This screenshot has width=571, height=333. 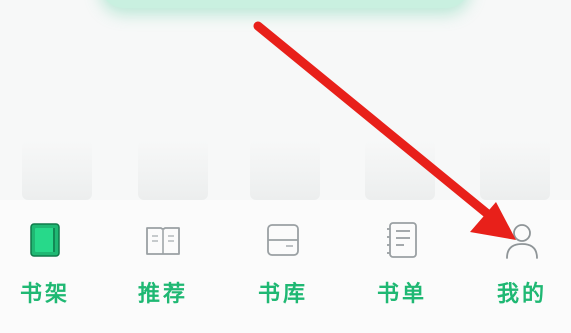 I want to click on tab-booklist: 书单, so click(x=402, y=273).